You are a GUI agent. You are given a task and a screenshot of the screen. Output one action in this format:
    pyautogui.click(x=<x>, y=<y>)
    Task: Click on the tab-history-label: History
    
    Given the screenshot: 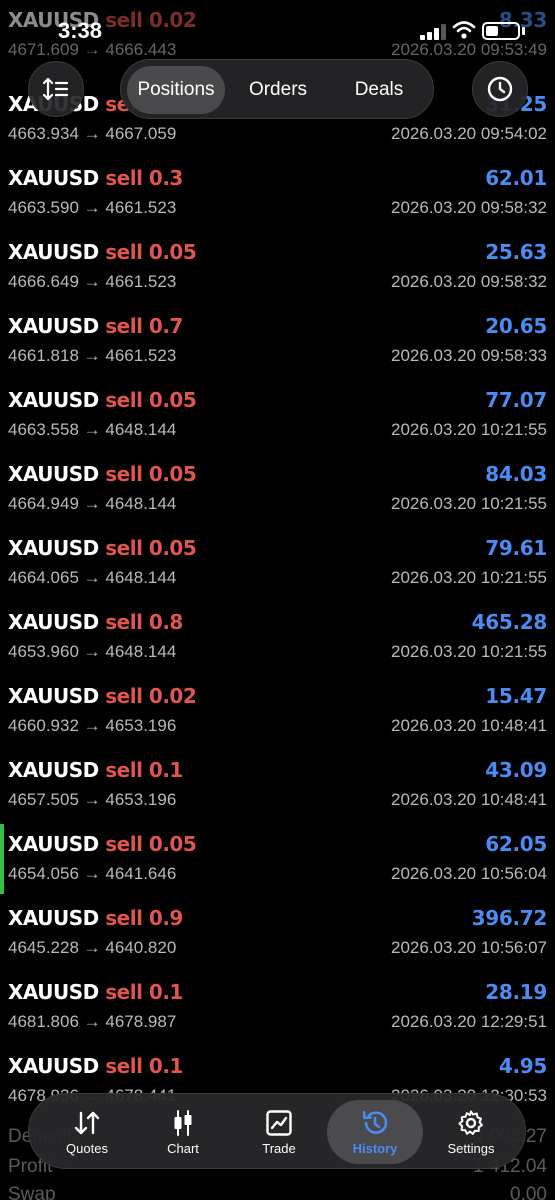 What is the action you would take?
    pyautogui.click(x=375, y=1148)
    